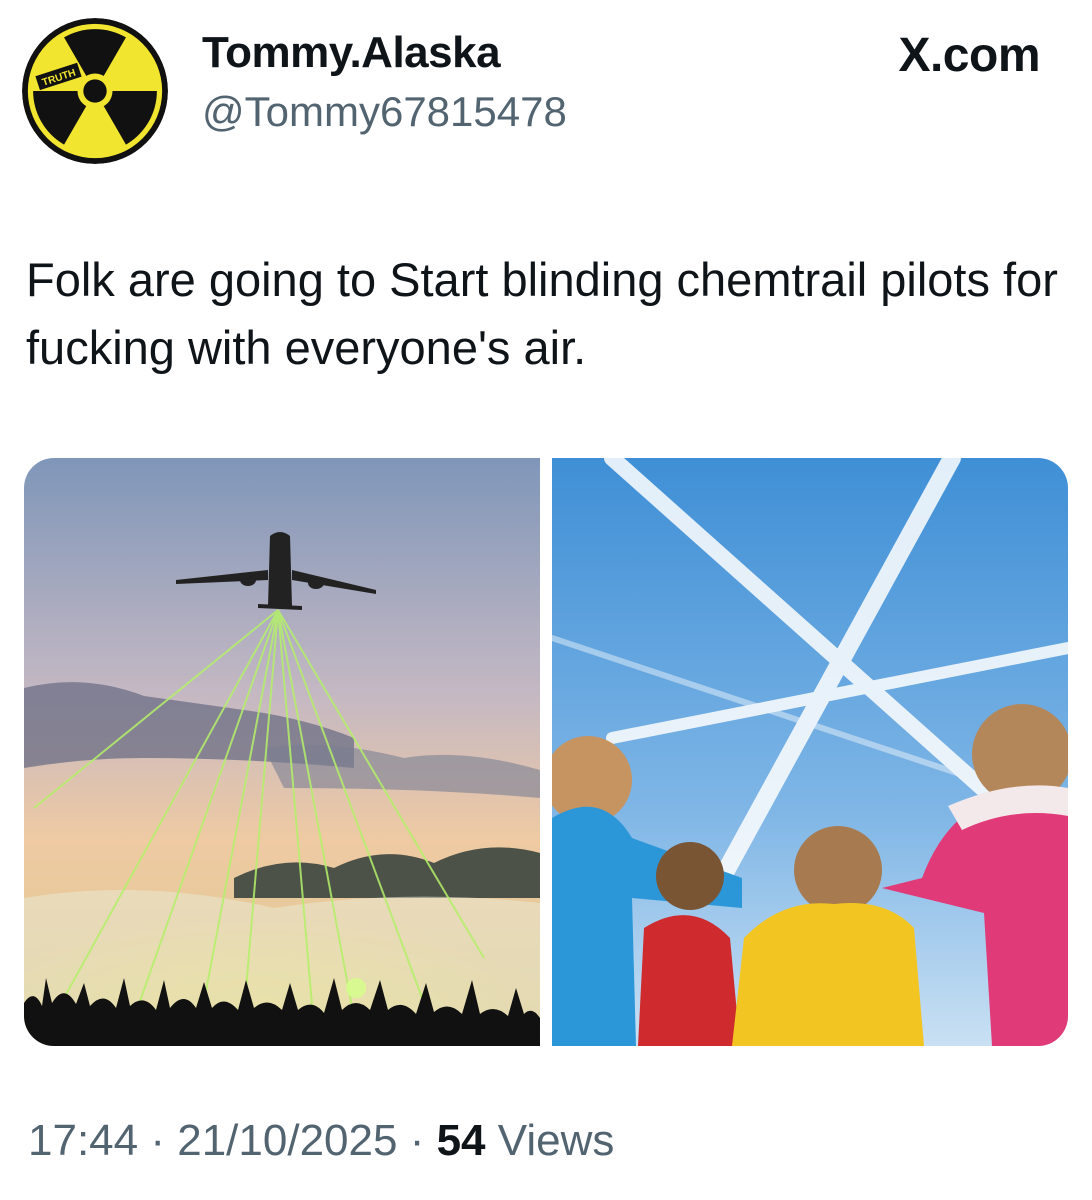  Describe the element at coordinates (83, 1140) in the screenshot. I see `post-time: 17:44` at that location.